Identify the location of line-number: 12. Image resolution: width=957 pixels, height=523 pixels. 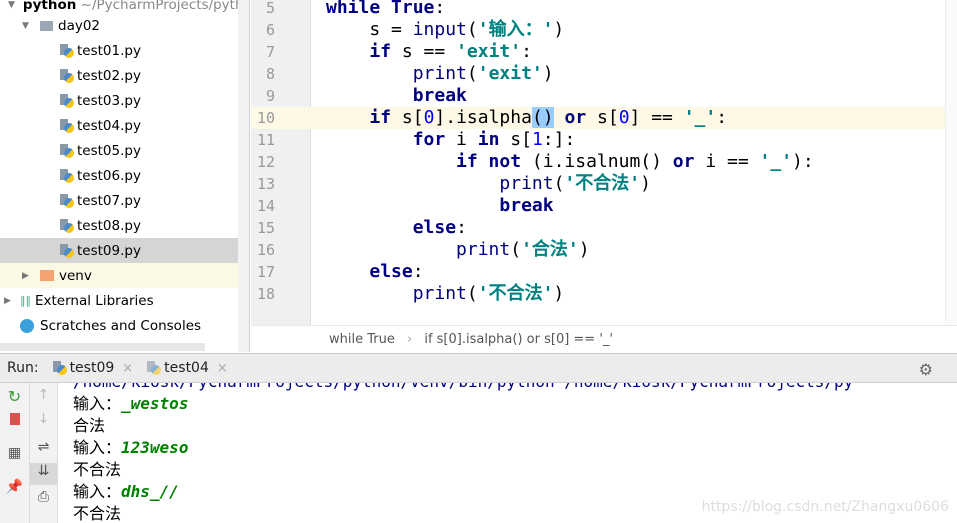
(265, 162).